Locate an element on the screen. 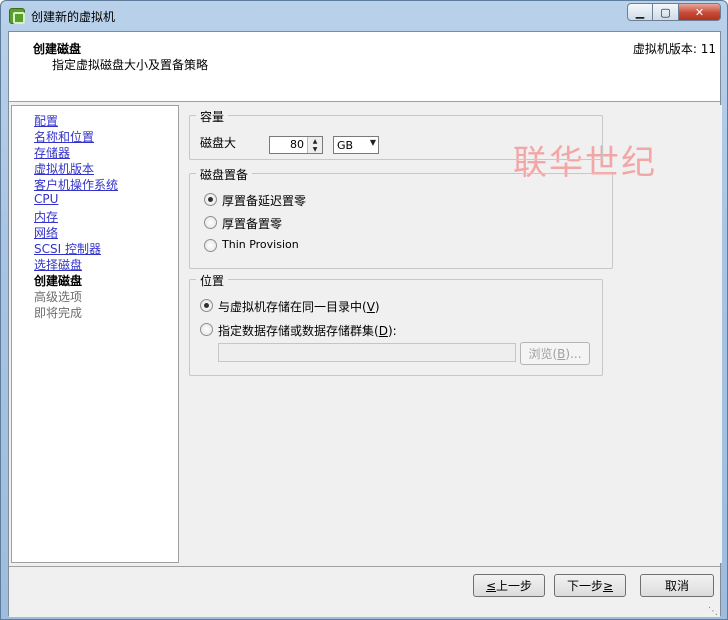 The image size is (728, 620). provisioning-group: 磁盘置备 厚置备延迟置零 厚置备置零 Thin Provision is located at coordinates (401, 217).